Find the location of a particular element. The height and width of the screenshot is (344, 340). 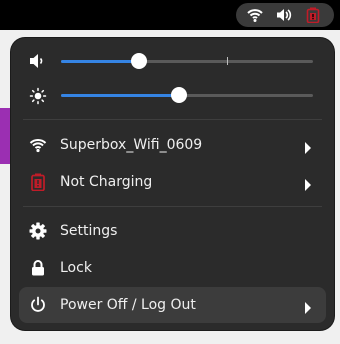

wifi-menu-item: Superbox_Wifi_0609 is located at coordinates (172, 145).